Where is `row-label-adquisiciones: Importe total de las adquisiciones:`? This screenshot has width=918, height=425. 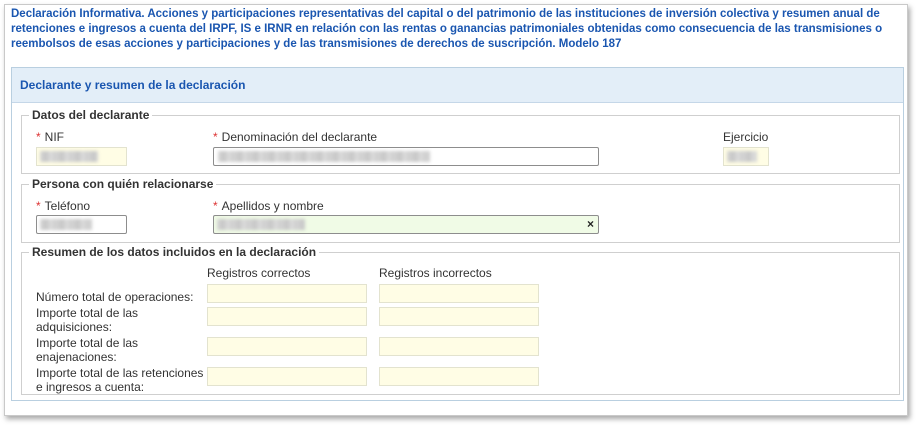 row-label-adquisiciones: Importe total de las adquisiciones: is located at coordinates (87, 320).